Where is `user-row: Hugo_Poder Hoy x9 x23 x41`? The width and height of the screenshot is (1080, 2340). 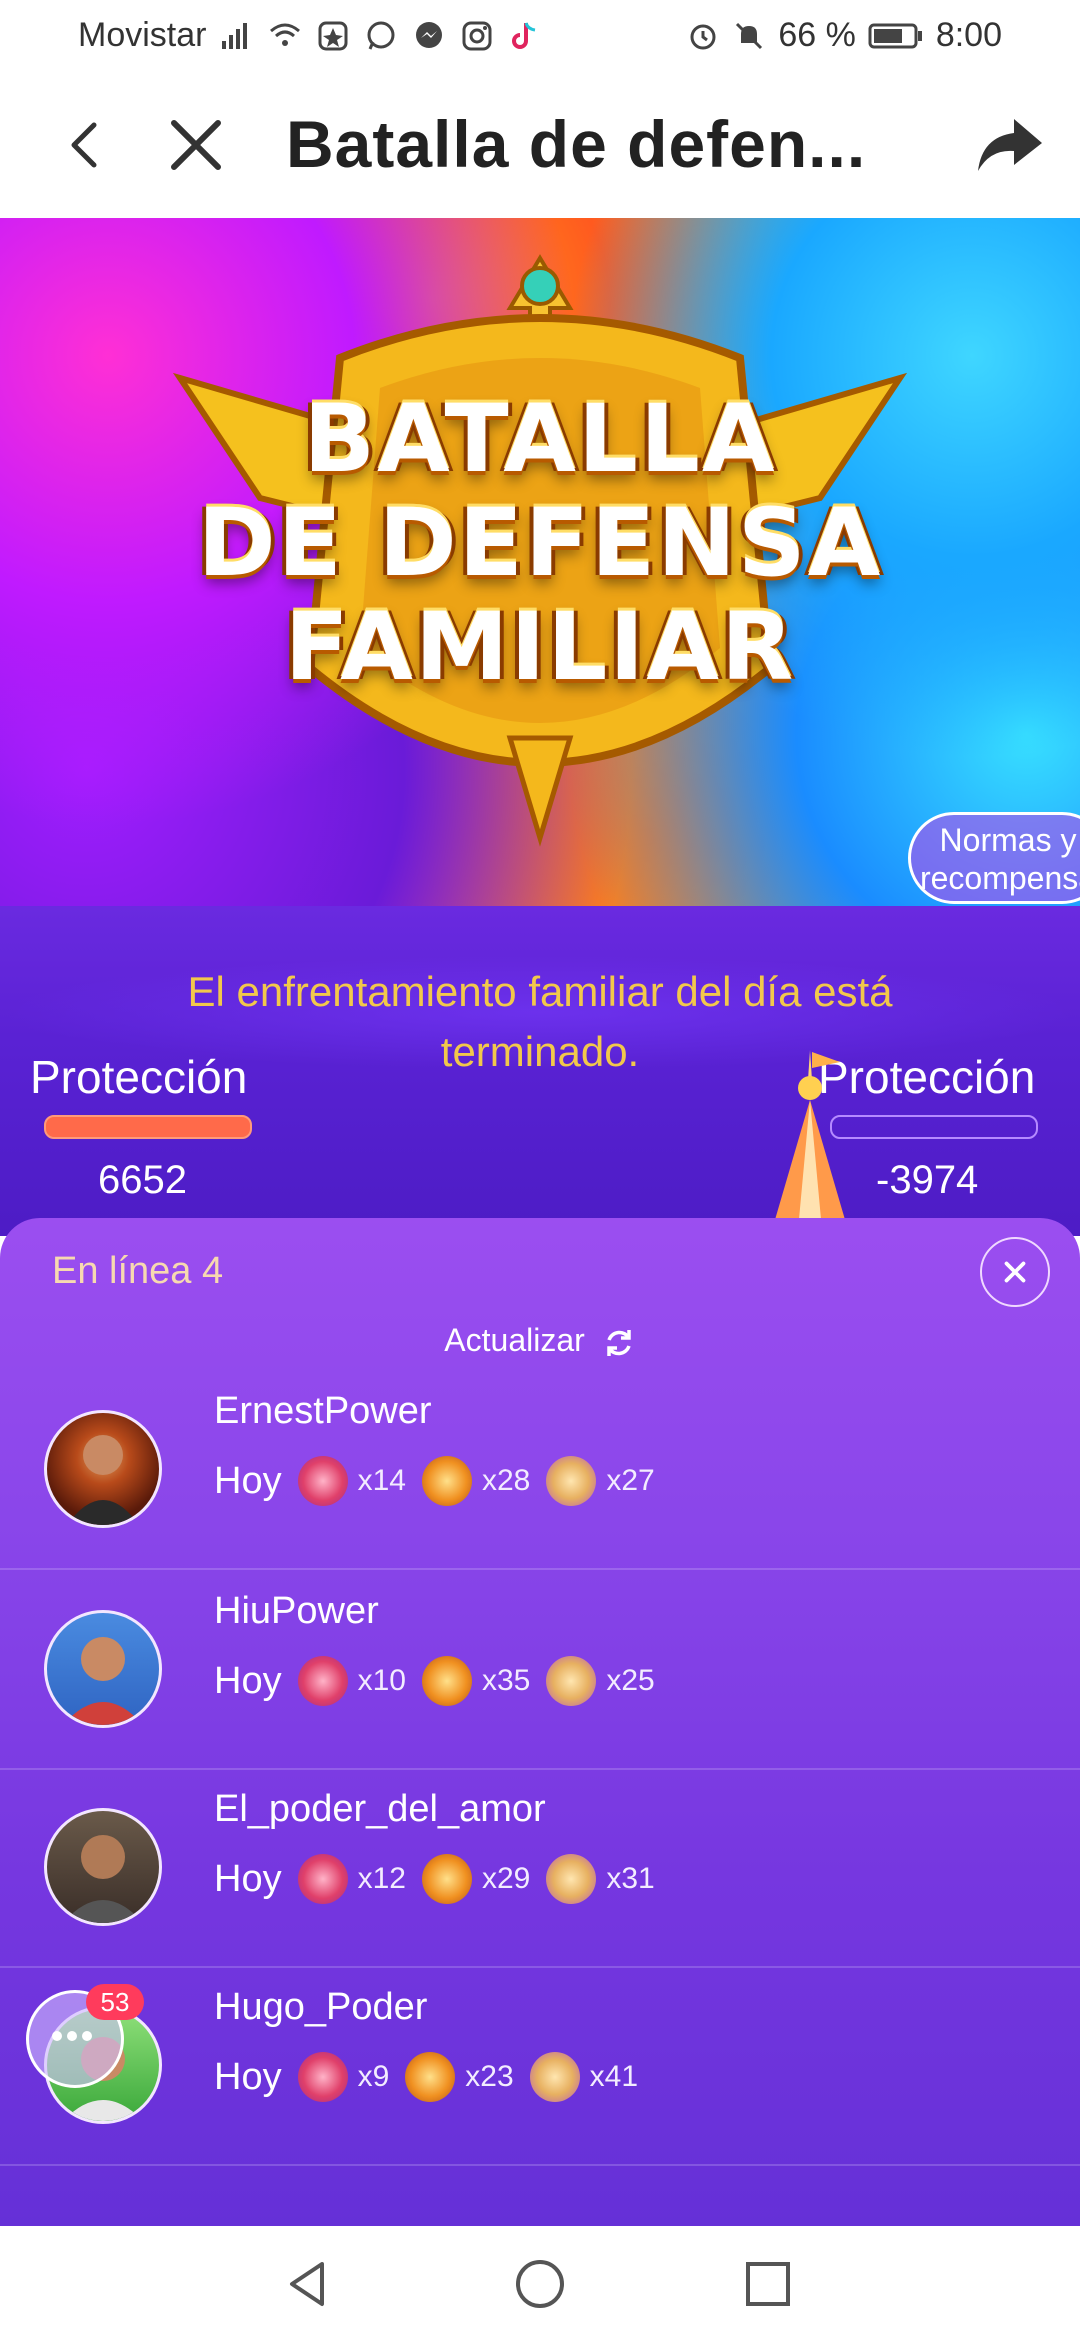
user-row: Hugo_Poder Hoy x9 x23 x41 is located at coordinates (540, 2066).